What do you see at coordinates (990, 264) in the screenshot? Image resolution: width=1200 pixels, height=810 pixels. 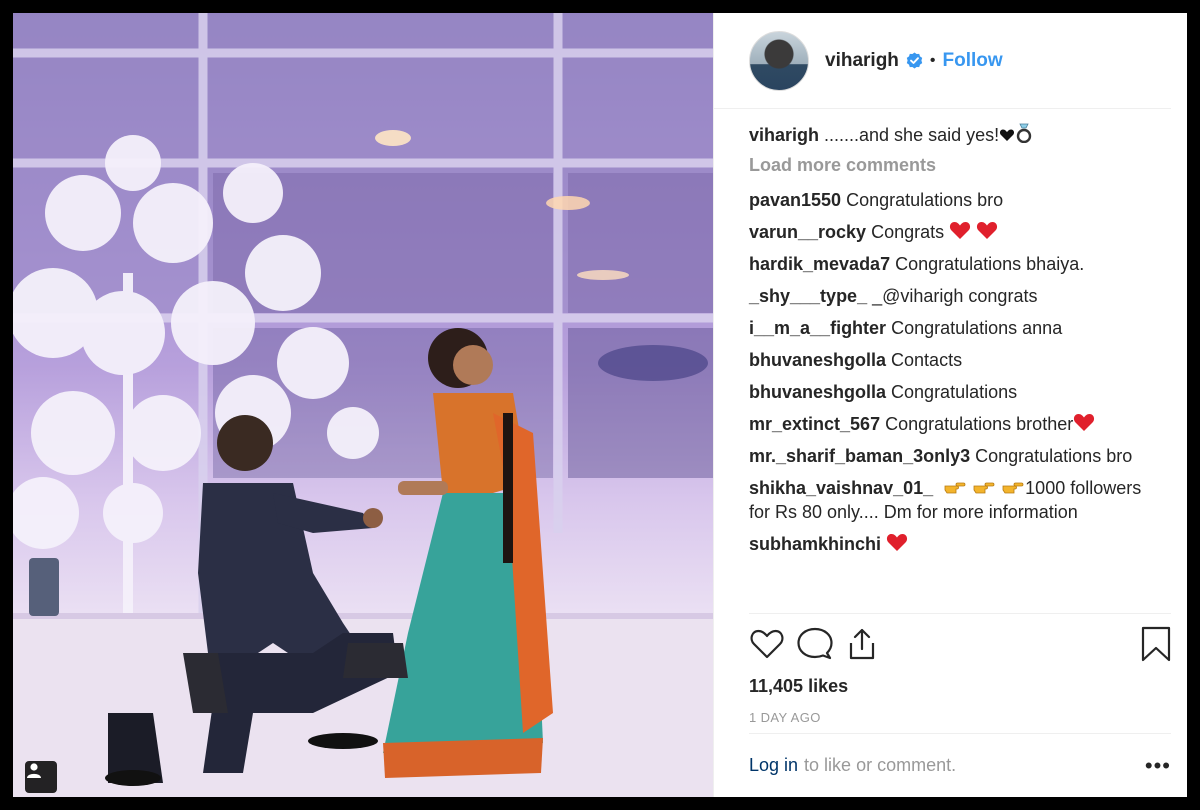 I see `comment-text: Congratulations bhaiya.` at bounding box center [990, 264].